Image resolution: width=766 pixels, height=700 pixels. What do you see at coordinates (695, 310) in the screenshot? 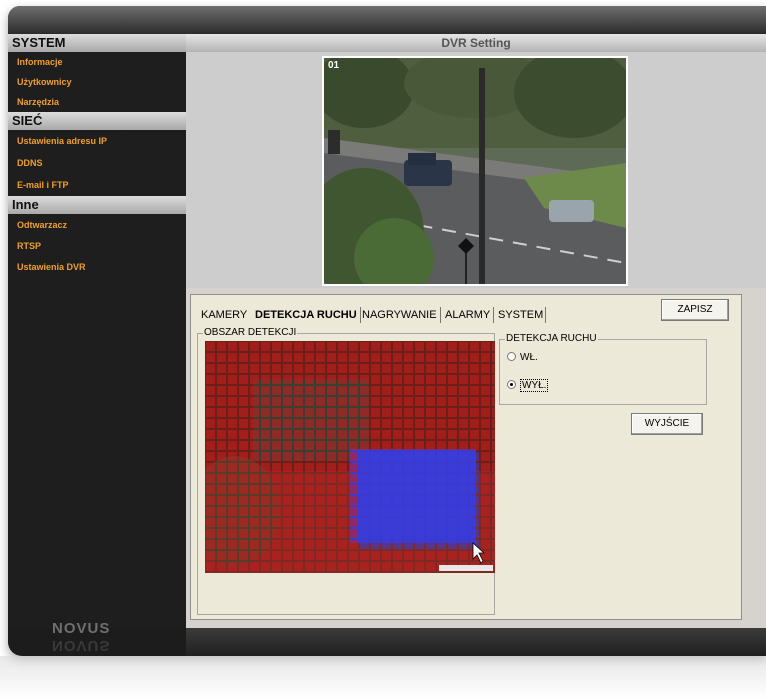
I see `save-button: ZAPISZ` at bounding box center [695, 310].